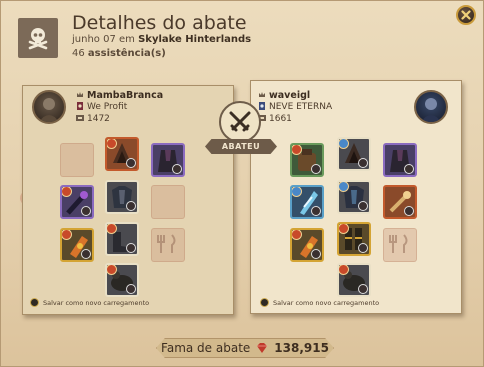 The width and height of the screenshot is (484, 367). I want to click on close-button, so click(466, 15).